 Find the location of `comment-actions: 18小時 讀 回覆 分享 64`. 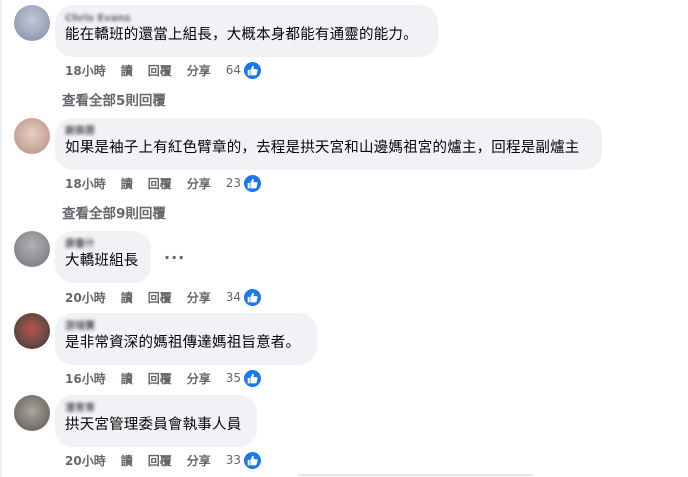

comment-actions: 18小時 讀 回覆 分享 64 is located at coordinates (163, 70).